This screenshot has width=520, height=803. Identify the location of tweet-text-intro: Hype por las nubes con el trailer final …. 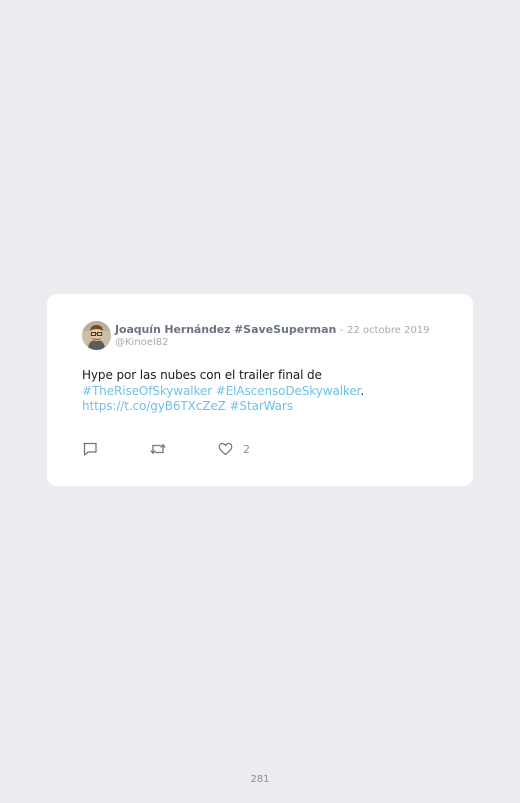
(202, 375).